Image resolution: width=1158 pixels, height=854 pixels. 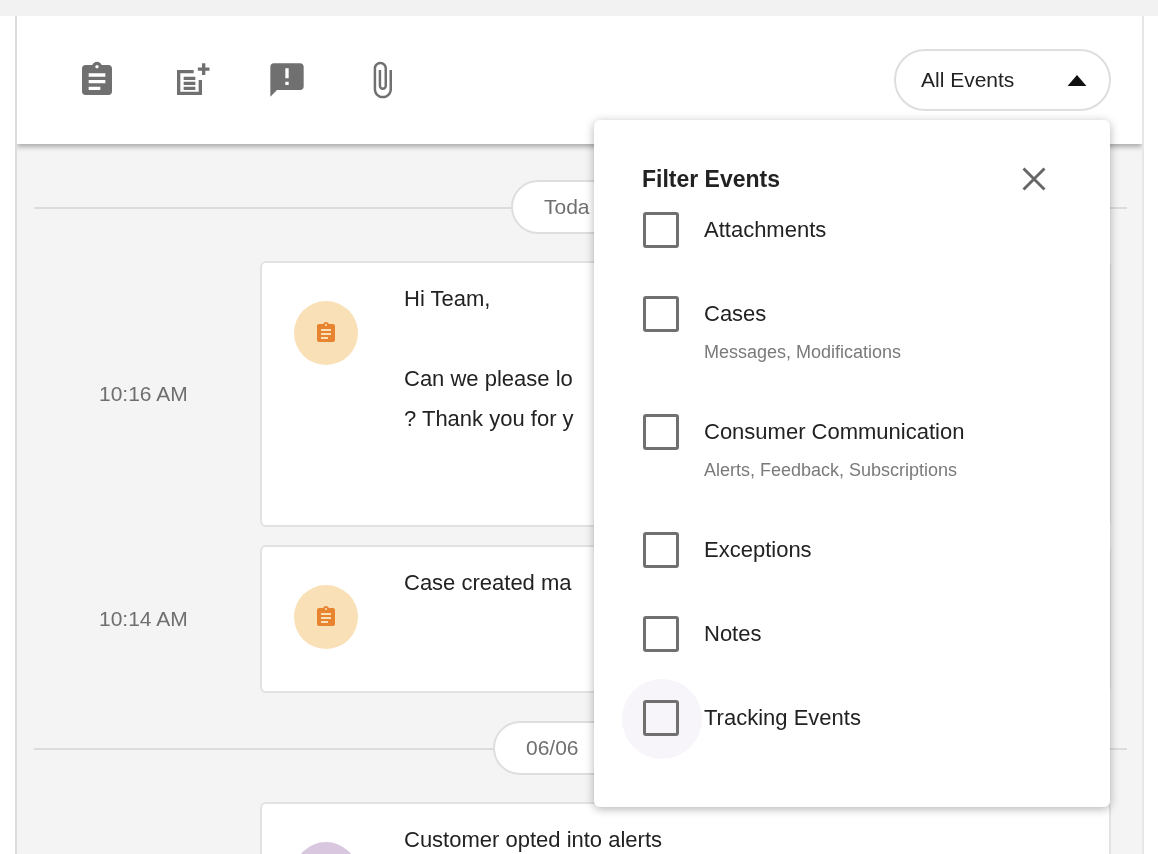 I want to click on event-time: 10:16 AM, so click(x=144, y=394).